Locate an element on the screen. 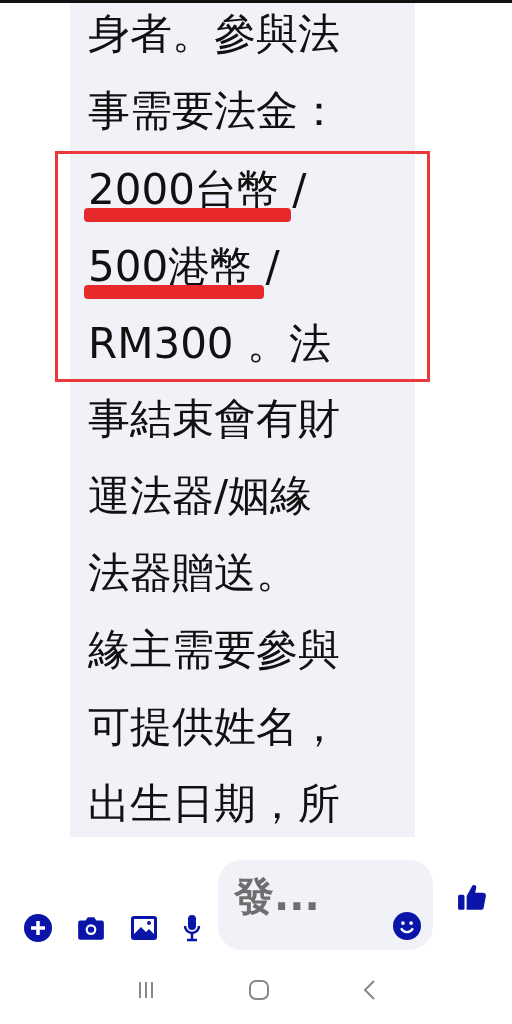 This screenshot has height=1024, width=512. message-text: 500港幣 is located at coordinates (170, 266).